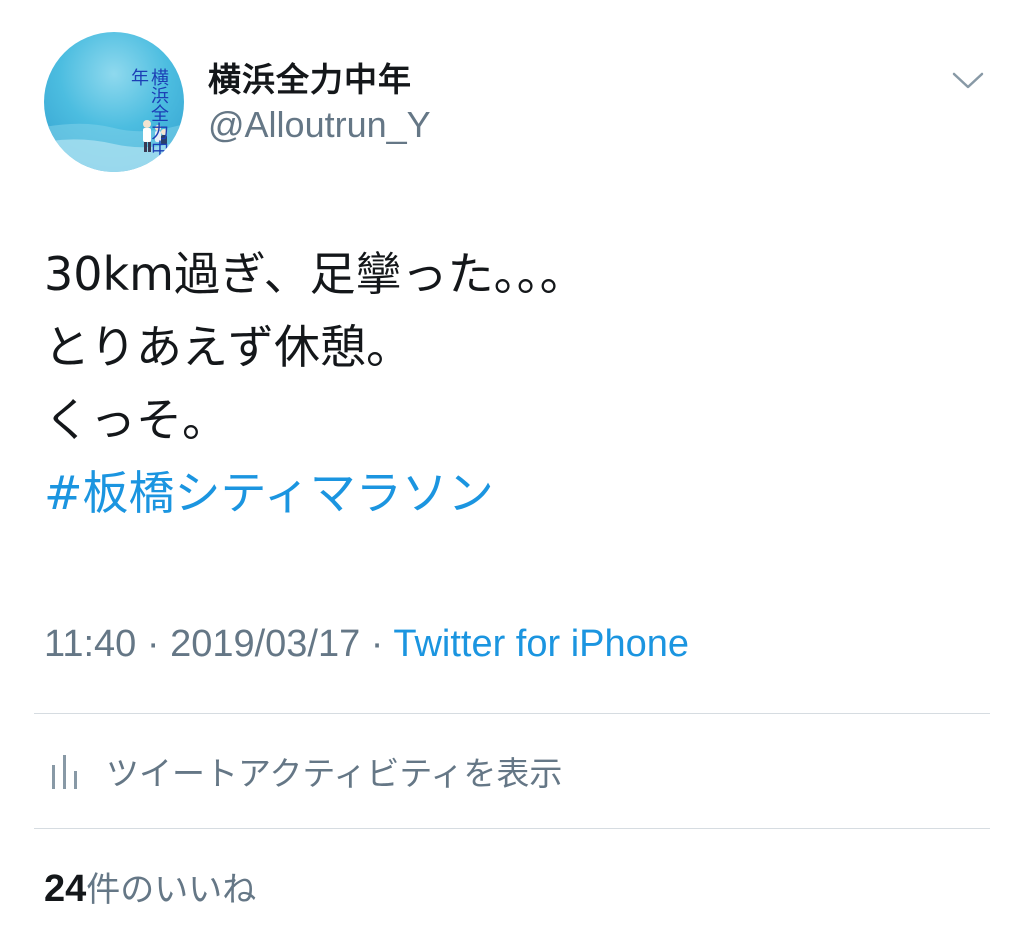 The image size is (1024, 947). Describe the element at coordinates (541, 644) in the screenshot. I see `tweet-source-link: Twitter for iPhone` at that location.